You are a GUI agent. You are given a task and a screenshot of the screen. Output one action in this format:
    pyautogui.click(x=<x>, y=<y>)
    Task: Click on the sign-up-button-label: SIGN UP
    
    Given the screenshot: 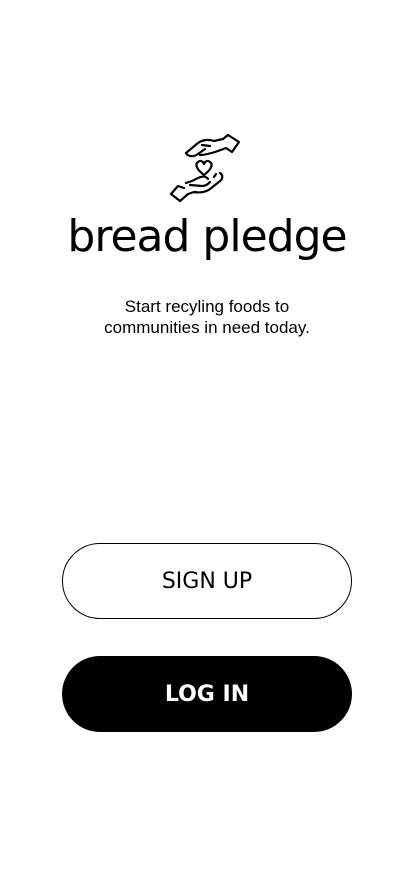 What is the action you would take?
    pyautogui.click(x=207, y=581)
    